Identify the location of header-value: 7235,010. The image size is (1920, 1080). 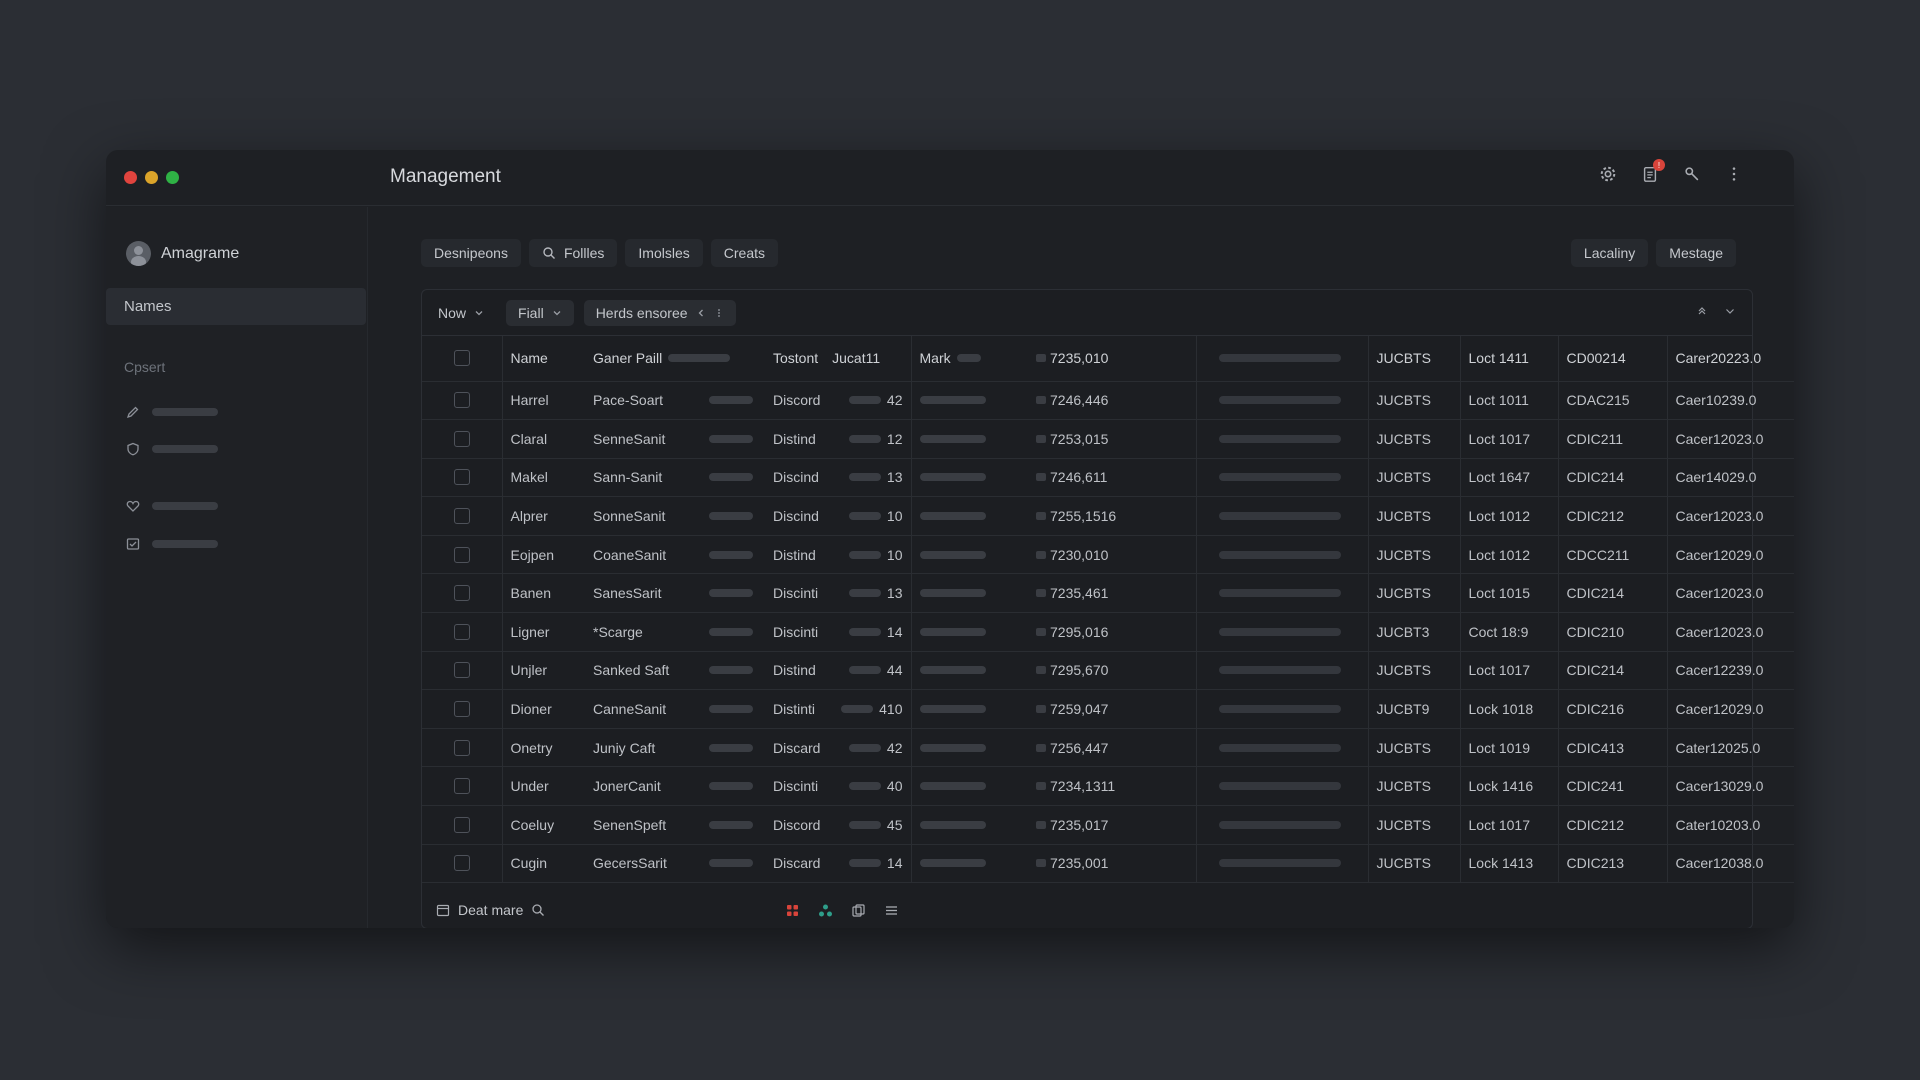
(1112, 359).